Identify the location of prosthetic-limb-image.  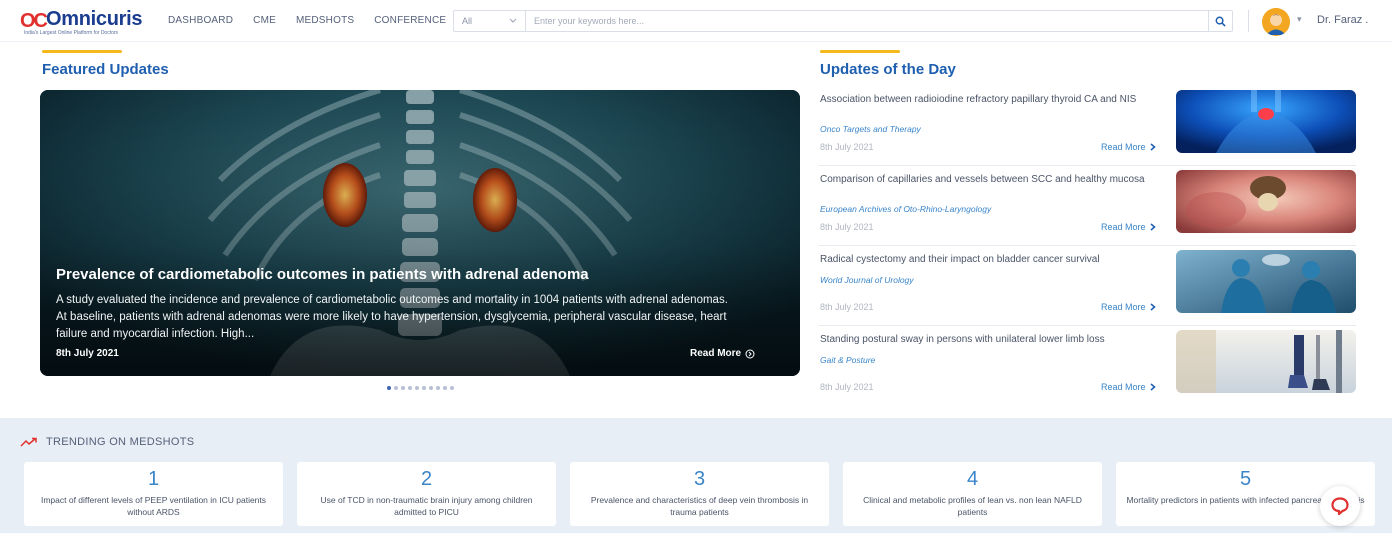
(1266, 361).